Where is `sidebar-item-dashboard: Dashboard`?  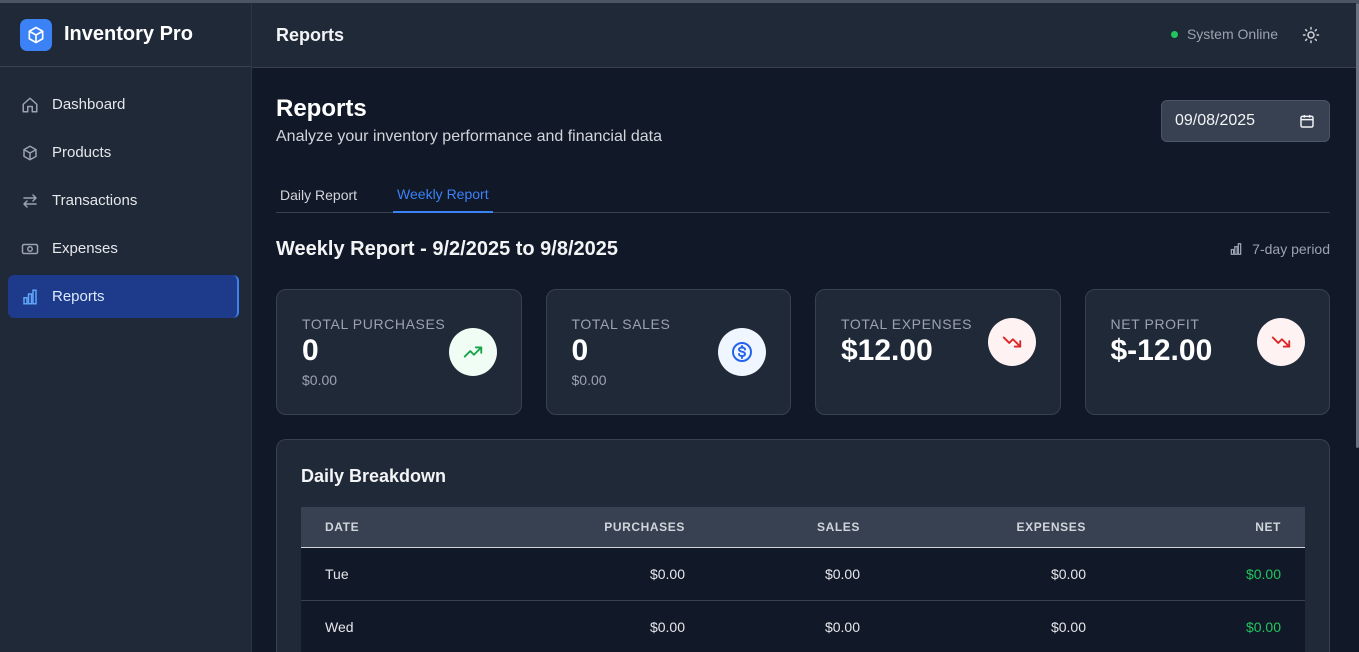 sidebar-item-dashboard: Dashboard is located at coordinates (123, 104).